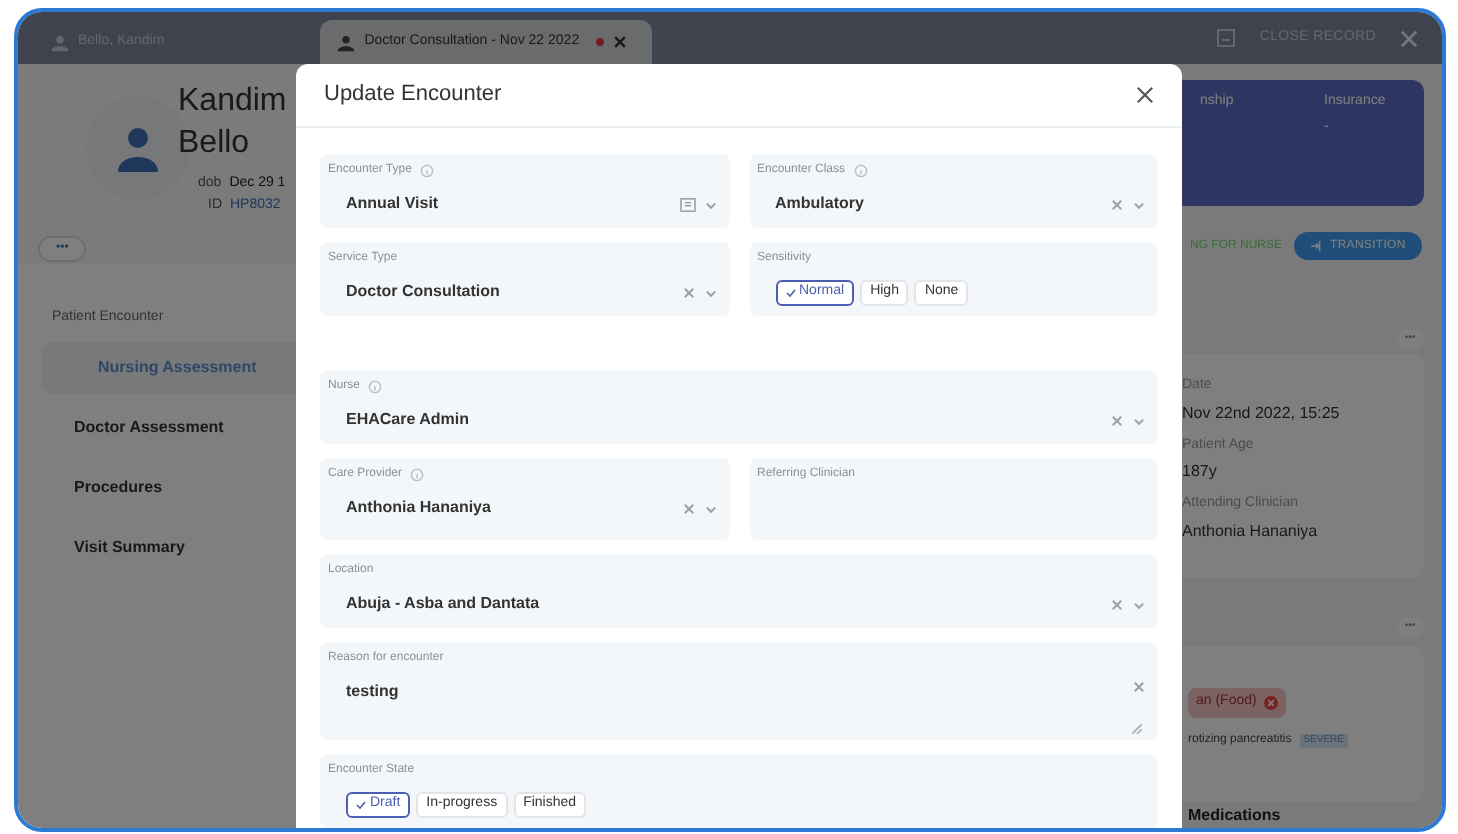  I want to click on minimize-icon, so click(1225, 38).